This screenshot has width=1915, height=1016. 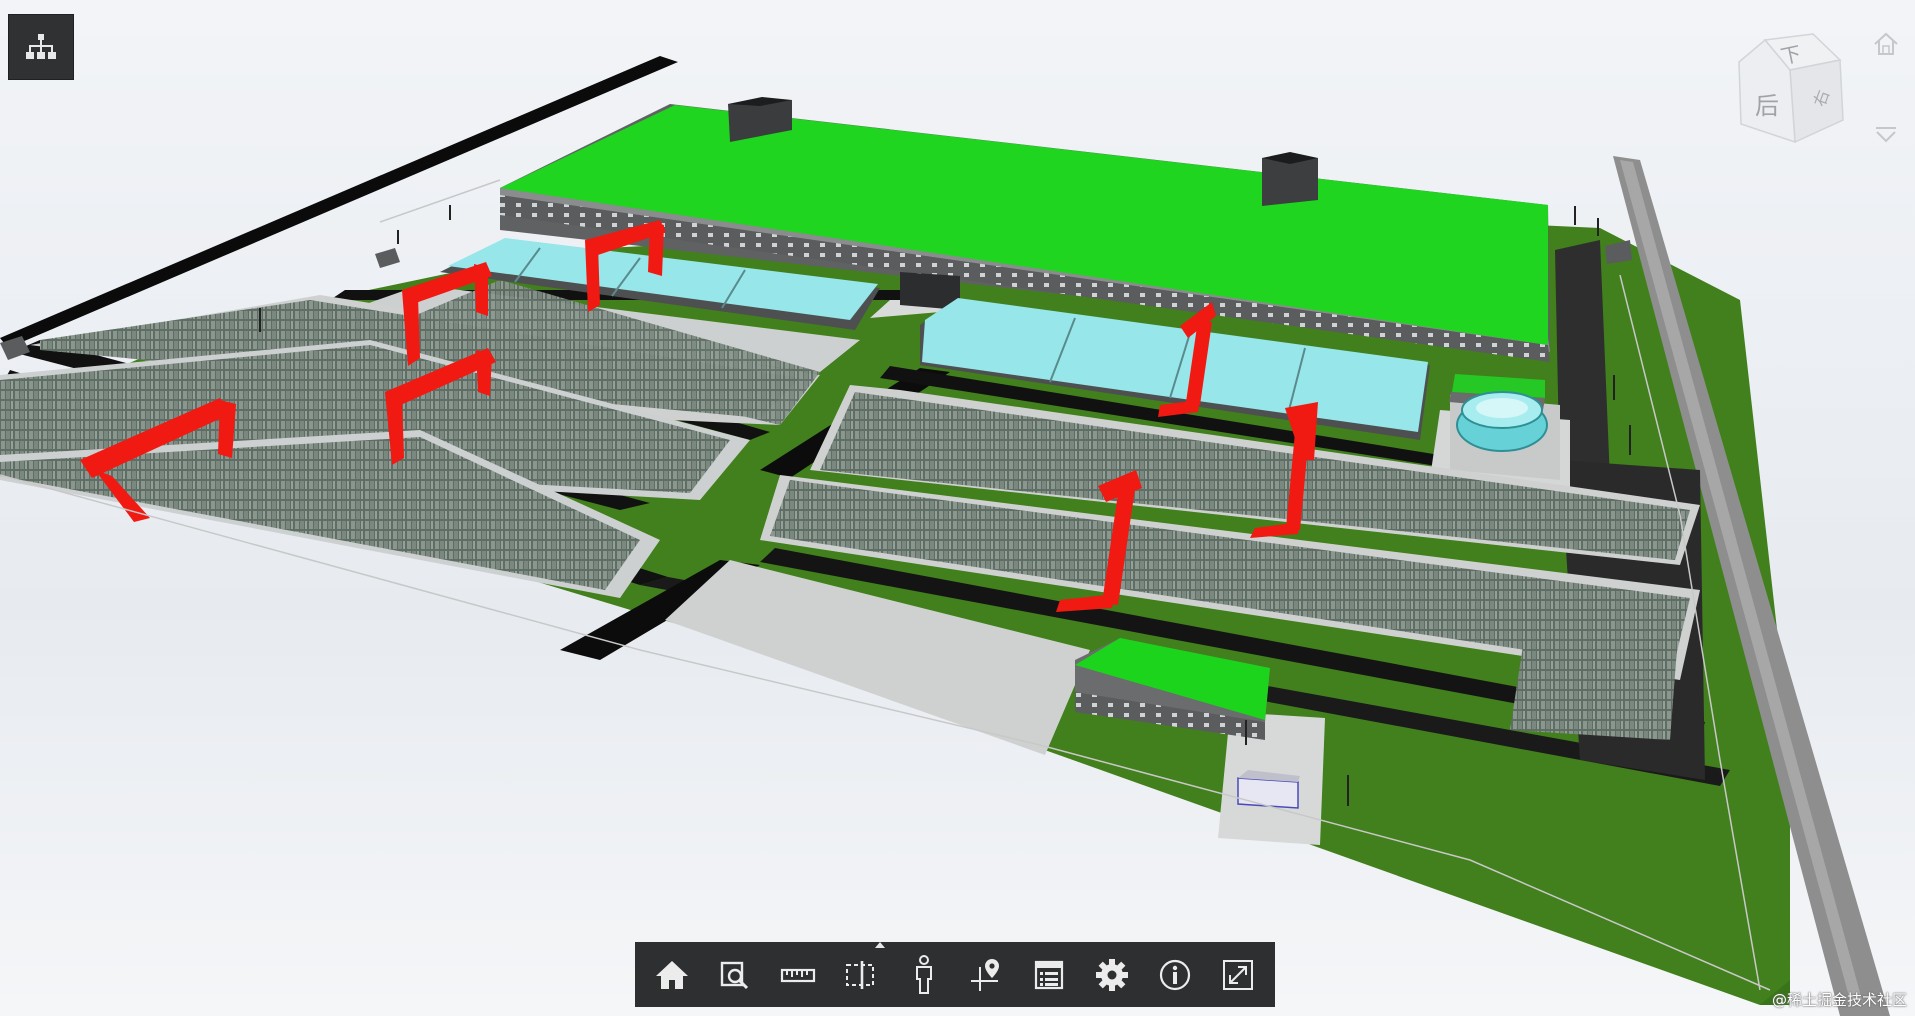 I want to click on model-browser-button, so click(x=1049, y=975).